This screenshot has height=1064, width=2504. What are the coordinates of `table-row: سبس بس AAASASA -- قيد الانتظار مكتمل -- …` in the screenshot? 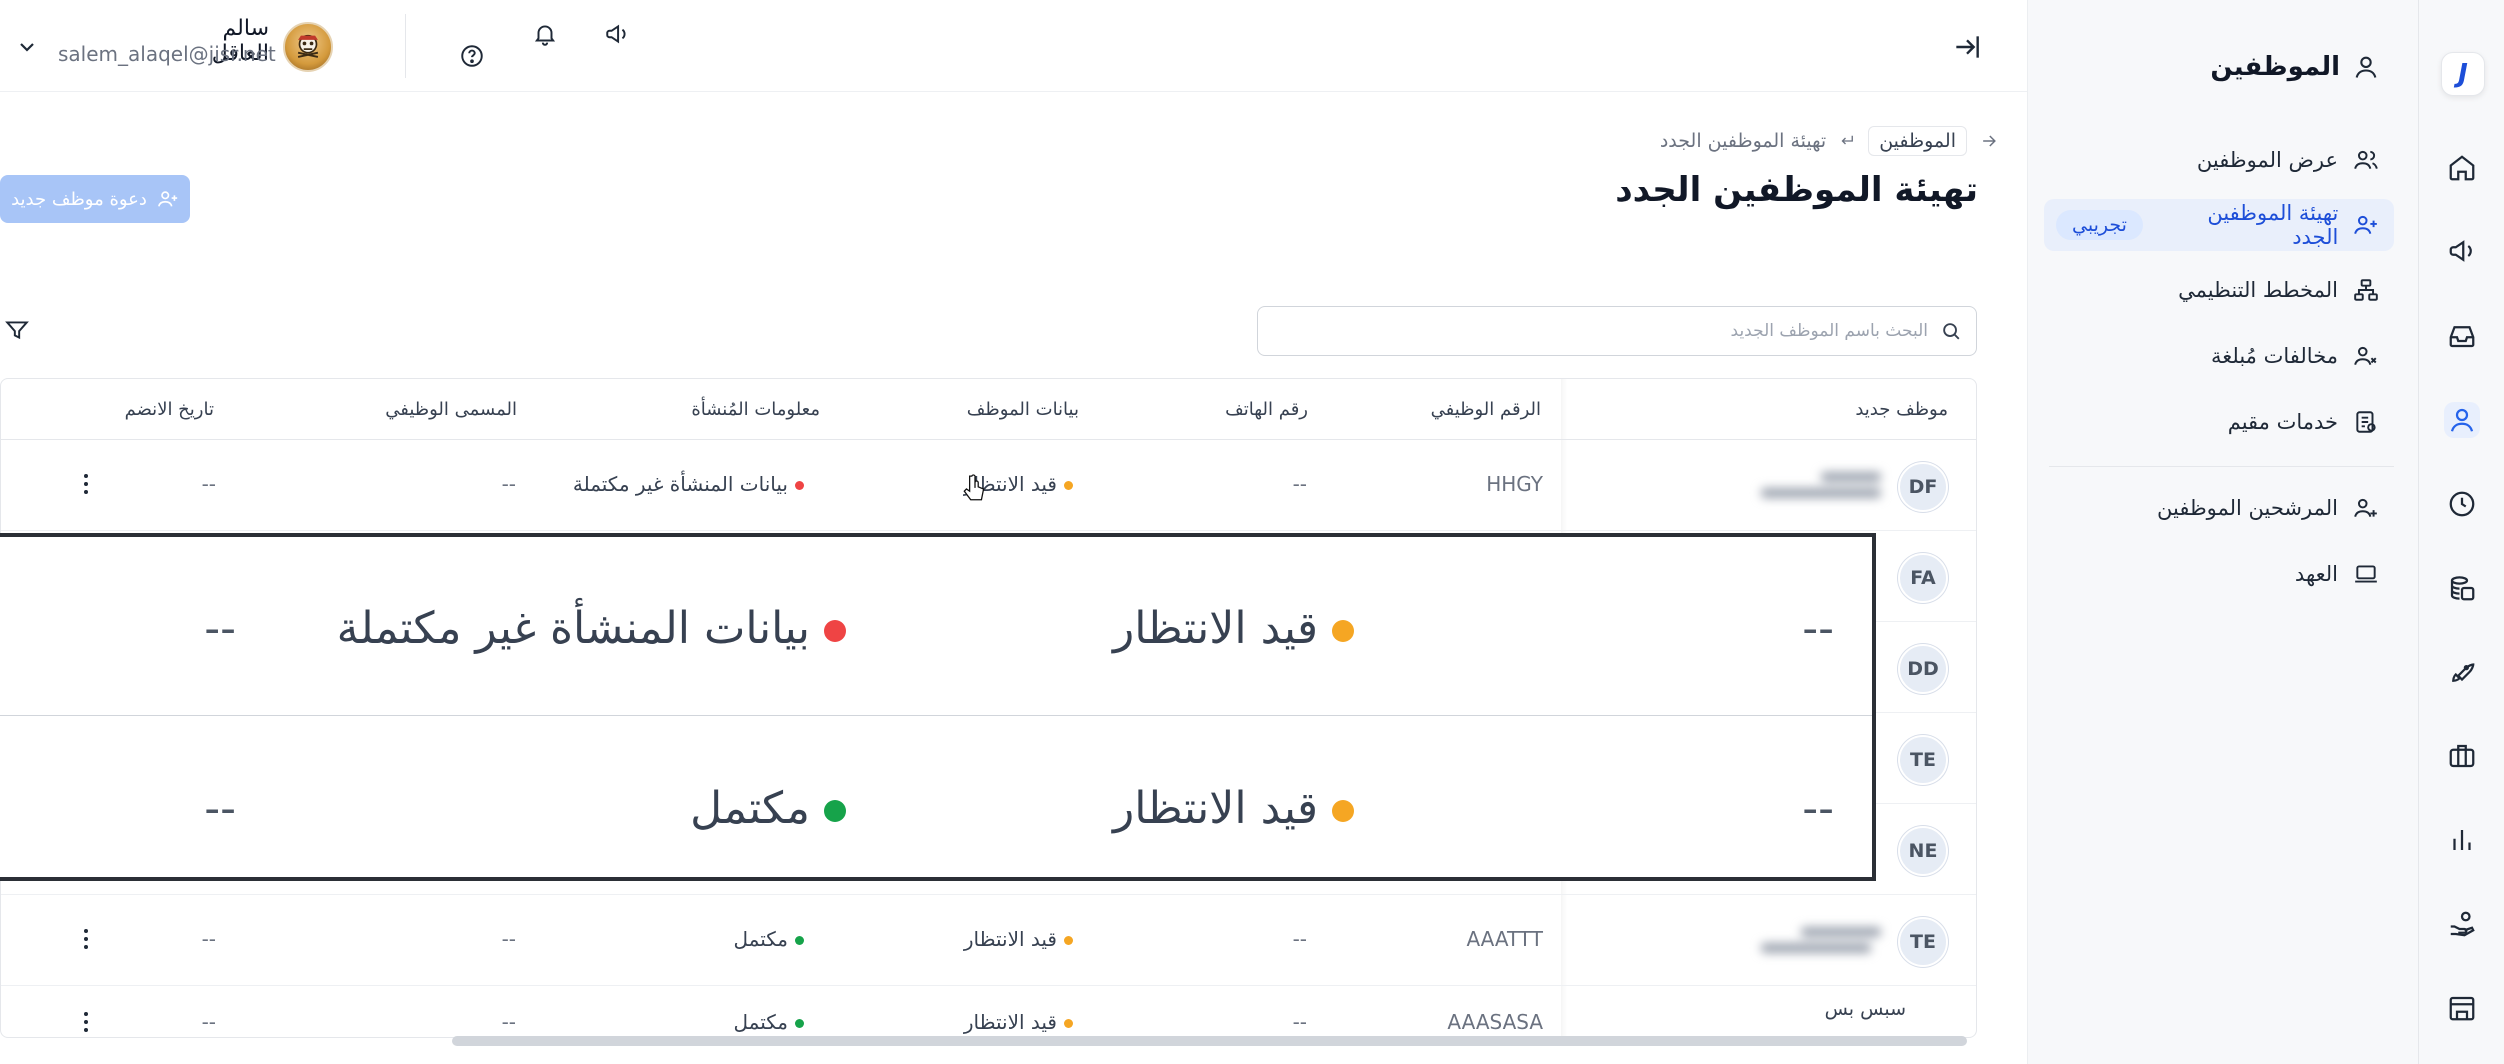 It's located at (988, 1011).